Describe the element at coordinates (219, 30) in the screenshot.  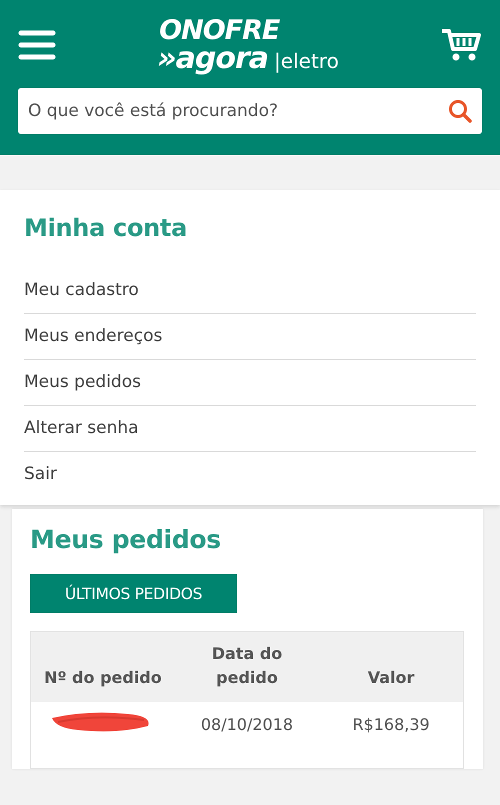
I see `logo-text: ONOFRE` at that location.